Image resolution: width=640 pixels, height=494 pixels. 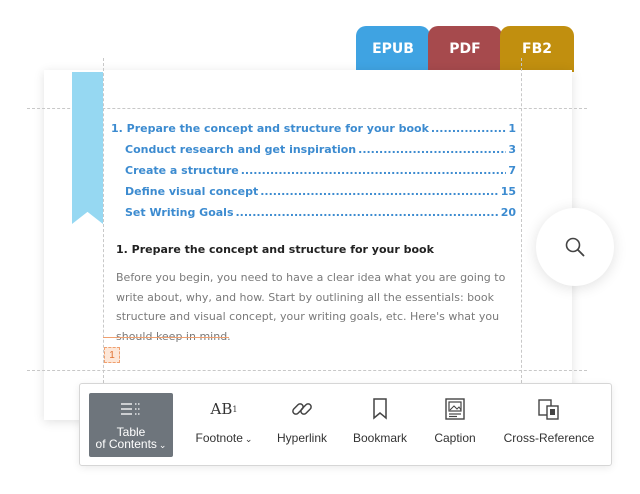 I want to click on search-button, so click(x=575, y=247).